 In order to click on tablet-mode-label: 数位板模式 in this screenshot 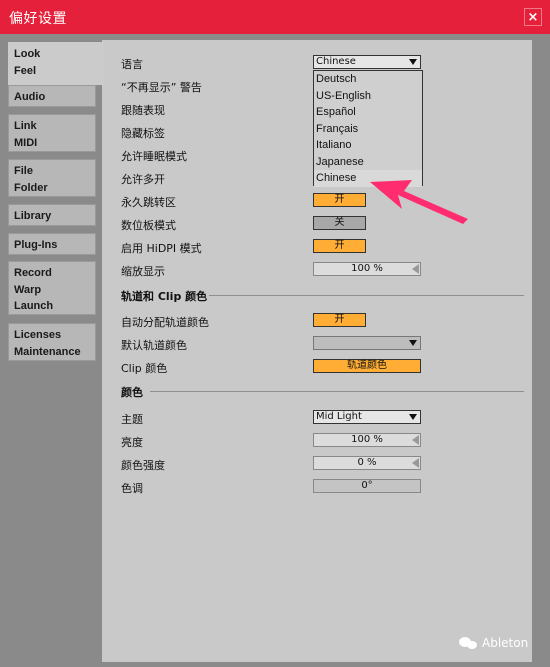, I will do `click(148, 225)`.